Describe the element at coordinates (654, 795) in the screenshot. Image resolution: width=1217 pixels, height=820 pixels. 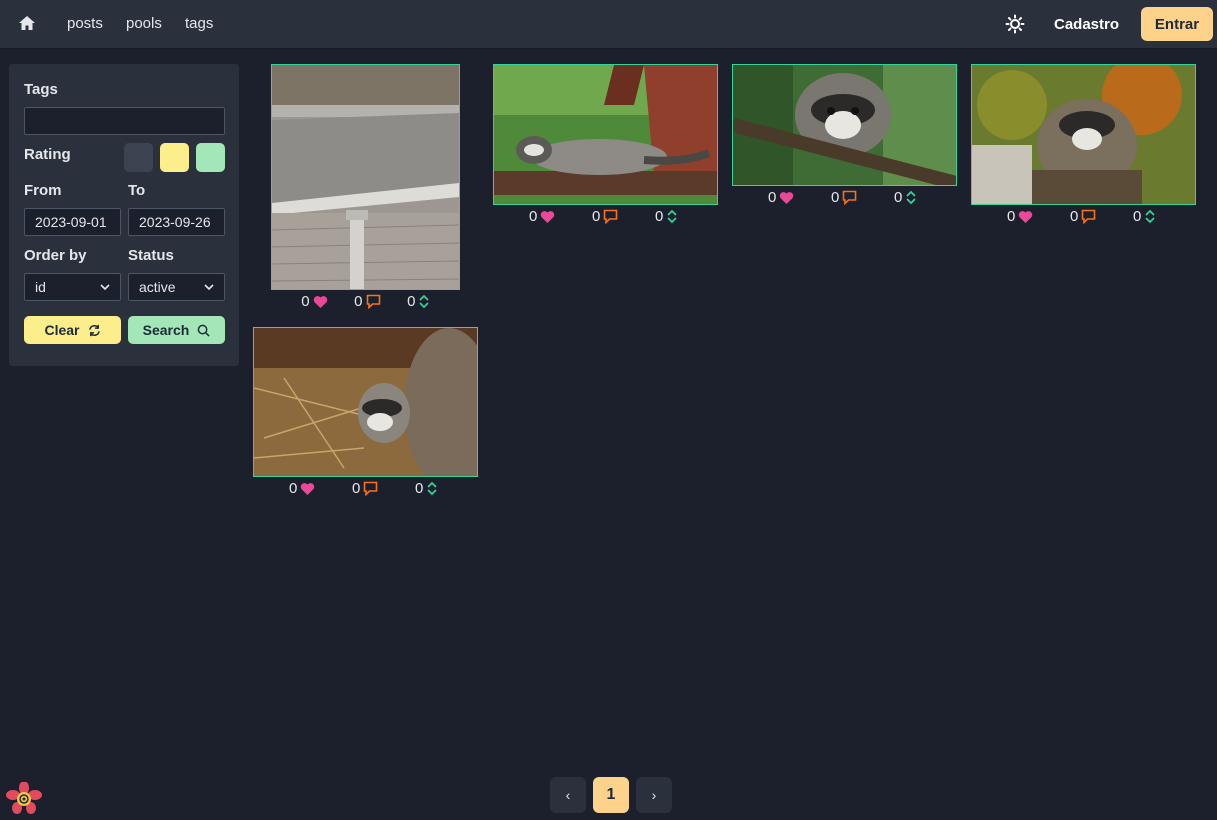
I see `pagination-next-button: ›` at that location.